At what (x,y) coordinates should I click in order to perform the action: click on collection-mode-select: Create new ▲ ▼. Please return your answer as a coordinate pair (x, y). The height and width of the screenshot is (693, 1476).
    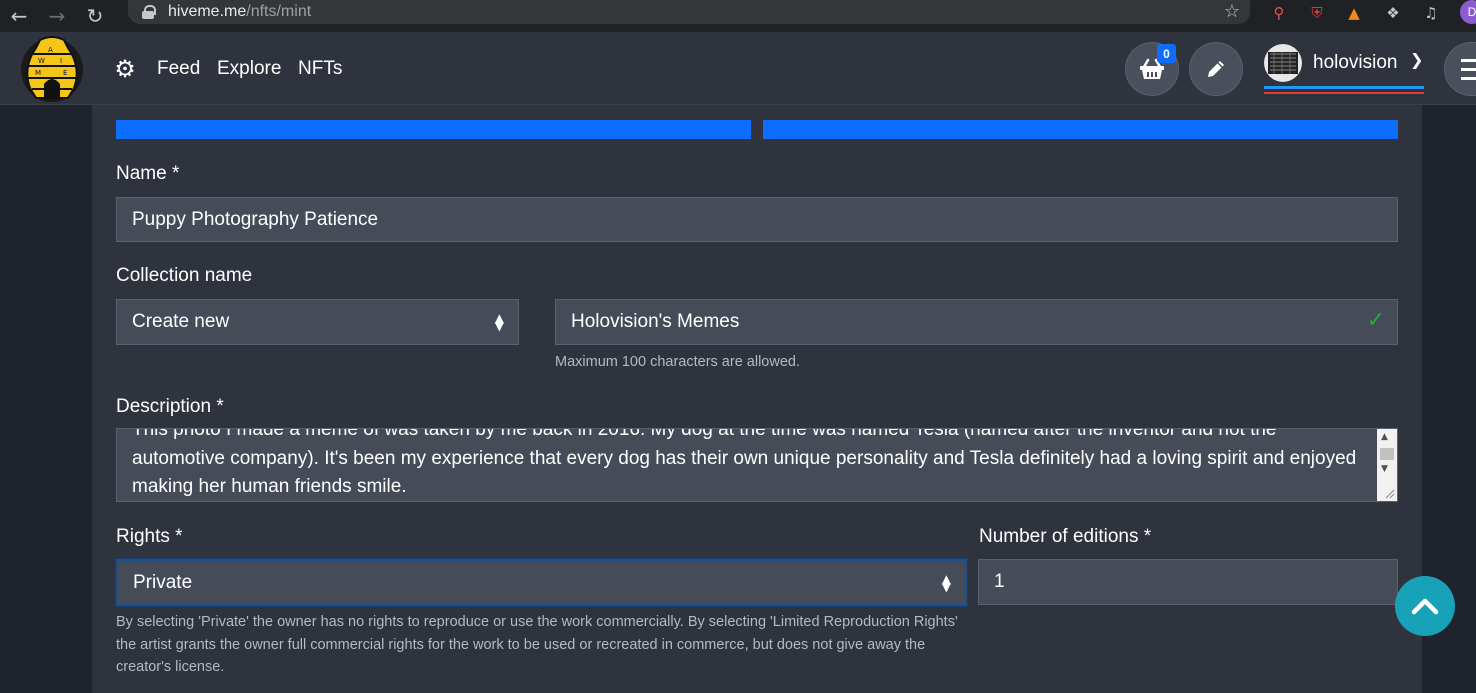
    Looking at the image, I should click on (317, 322).